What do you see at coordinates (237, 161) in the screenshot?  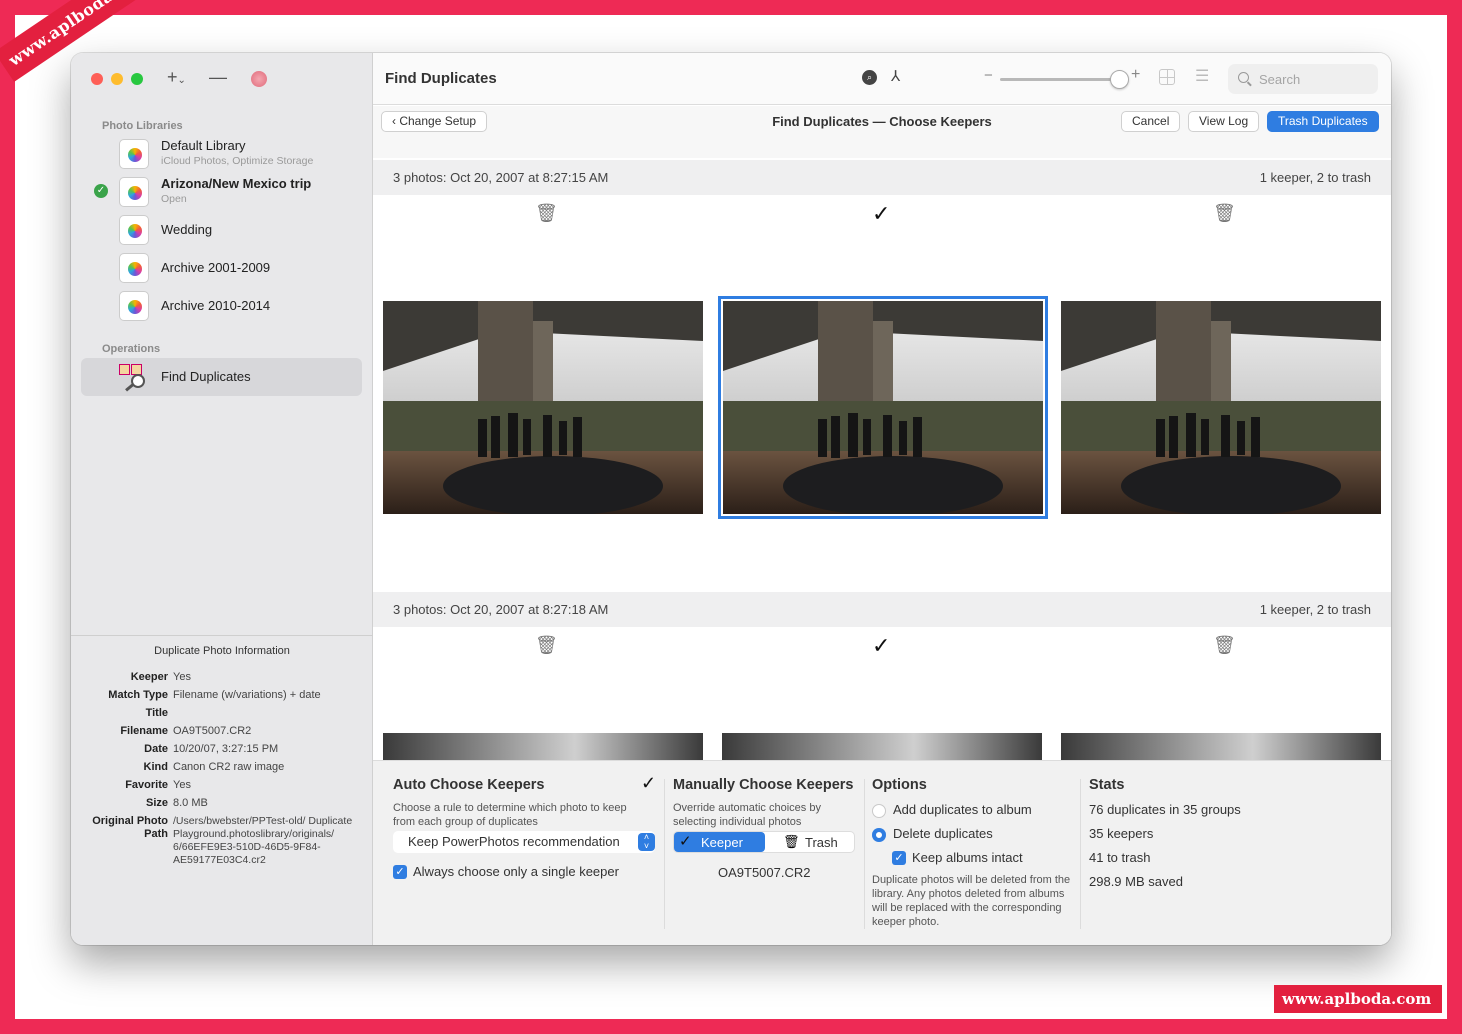 I see `library-subtitle: iCloud Photos, Optimize Storage` at bounding box center [237, 161].